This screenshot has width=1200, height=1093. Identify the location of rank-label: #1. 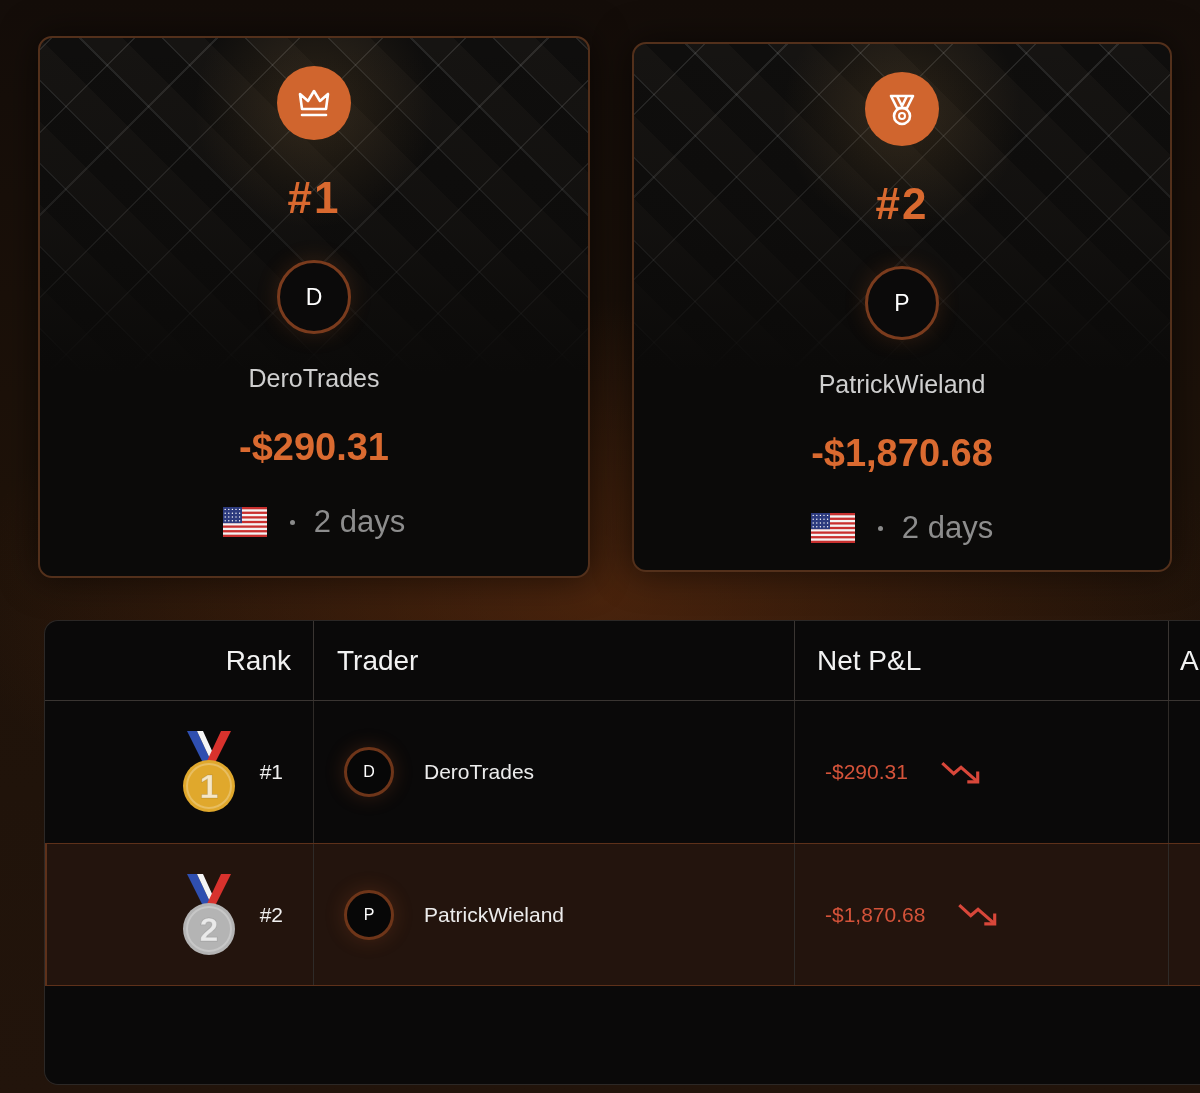
(314, 198).